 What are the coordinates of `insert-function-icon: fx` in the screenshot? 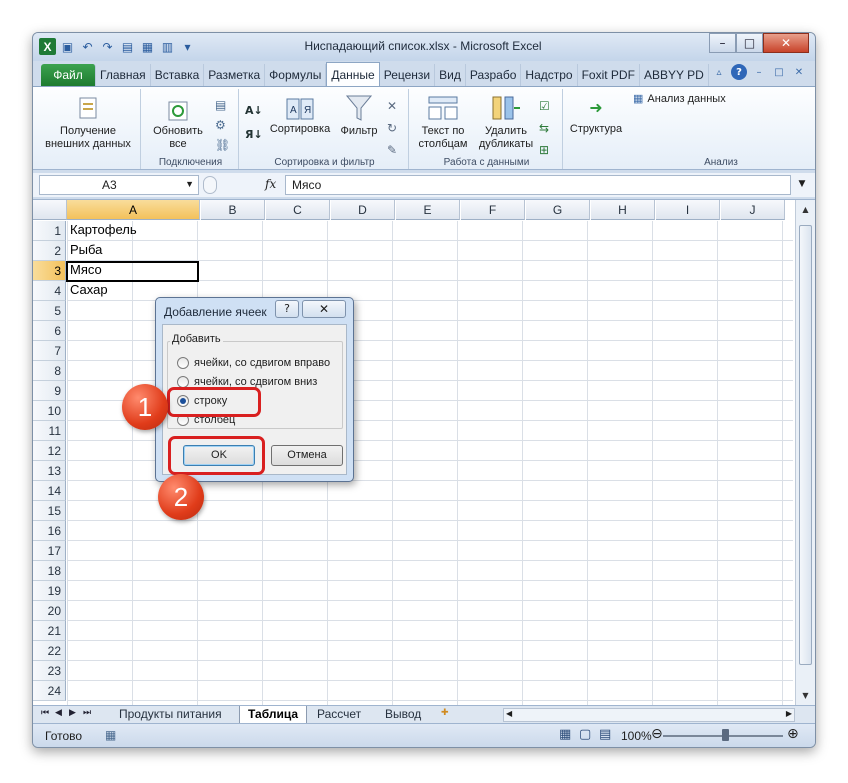 It's located at (270, 184).